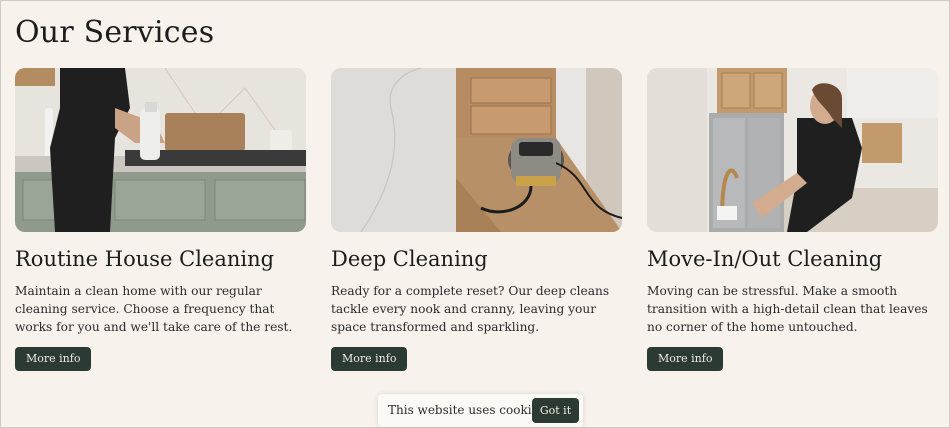 This screenshot has height=428, width=950. Describe the element at coordinates (466, 410) in the screenshot. I see `cookie-banner-text: This website uses cookies` at that location.